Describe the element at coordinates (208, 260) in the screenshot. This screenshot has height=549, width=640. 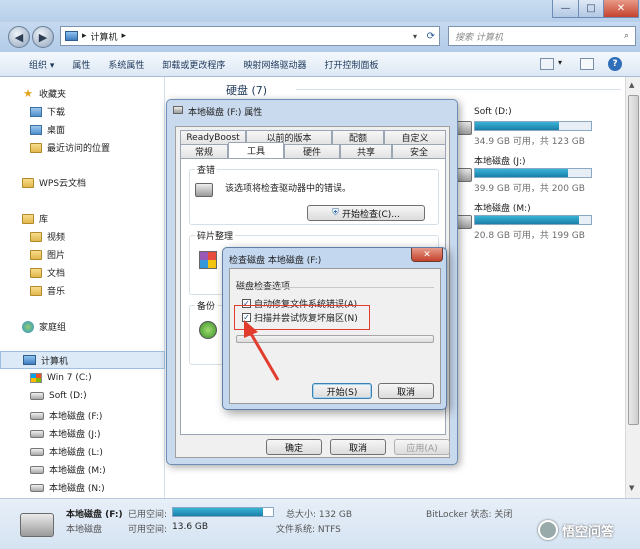
I see `defrag-icon` at that location.